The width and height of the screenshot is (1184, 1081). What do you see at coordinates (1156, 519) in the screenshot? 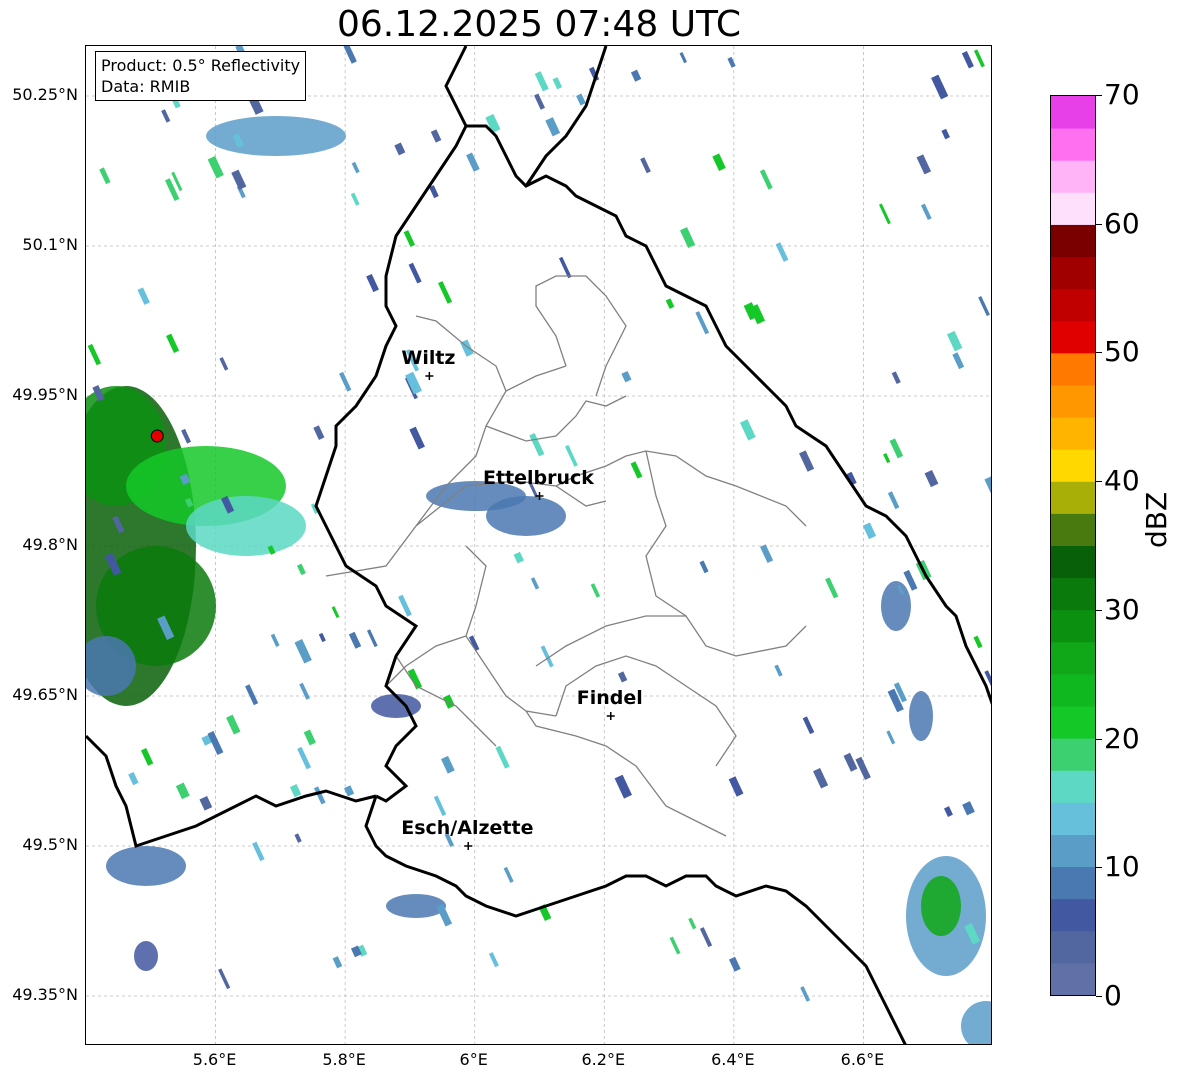
I see `colorbar-label: dBZ` at bounding box center [1156, 519].